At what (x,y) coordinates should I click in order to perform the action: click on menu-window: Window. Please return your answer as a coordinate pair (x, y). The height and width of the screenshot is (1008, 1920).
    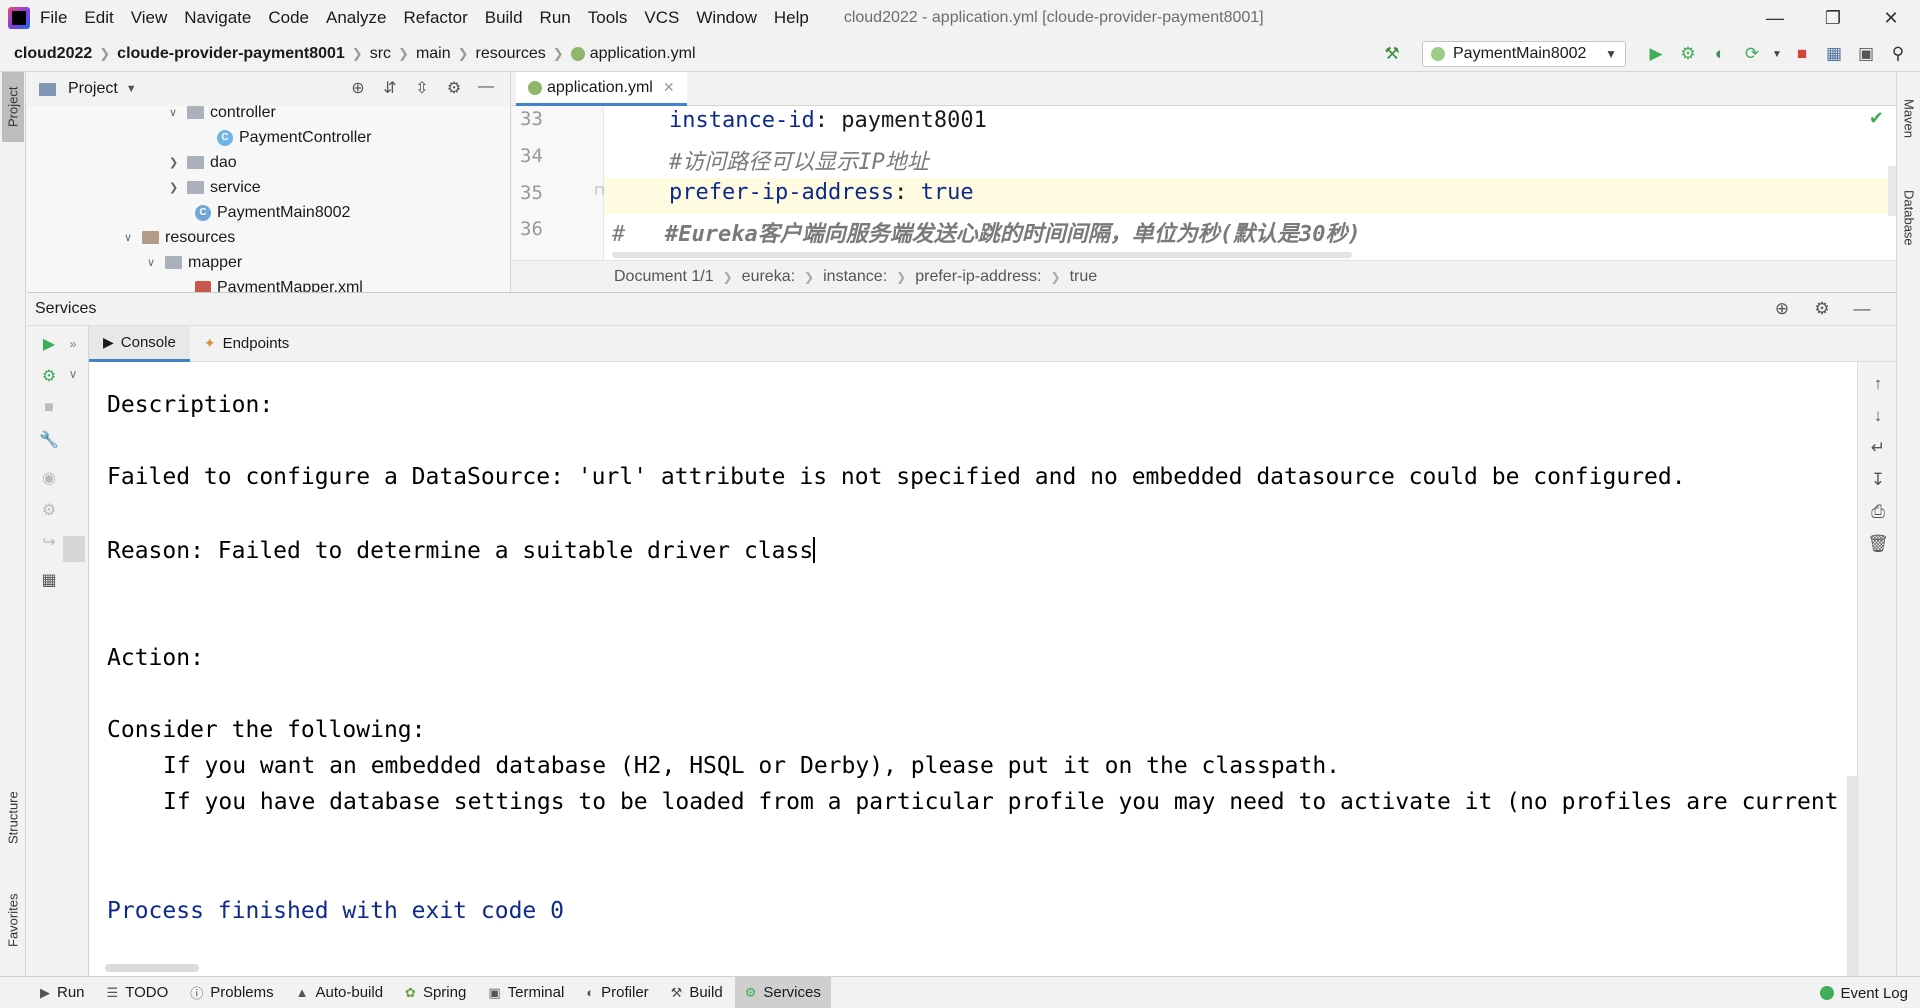
    Looking at the image, I should click on (726, 18).